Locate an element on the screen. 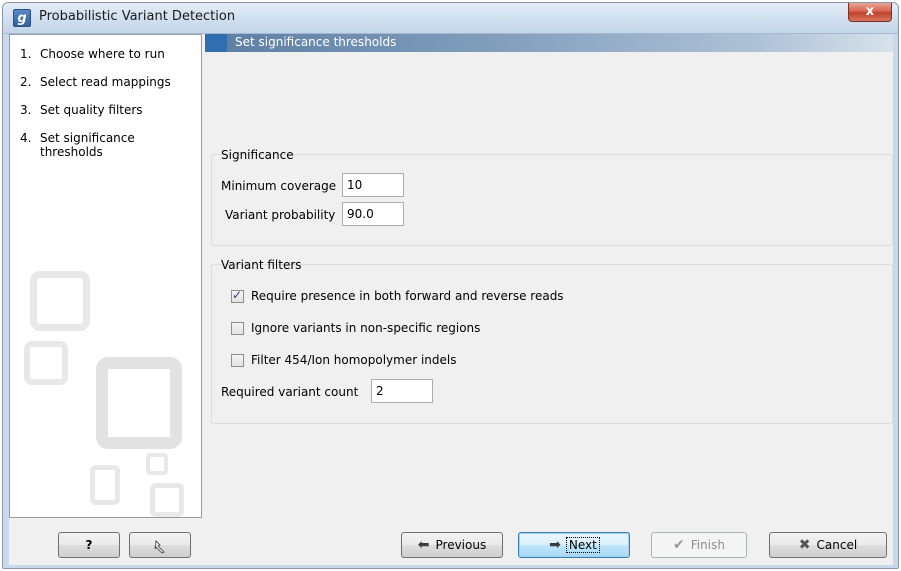 This screenshot has height=571, width=901. significance-group is located at coordinates (552, 200).